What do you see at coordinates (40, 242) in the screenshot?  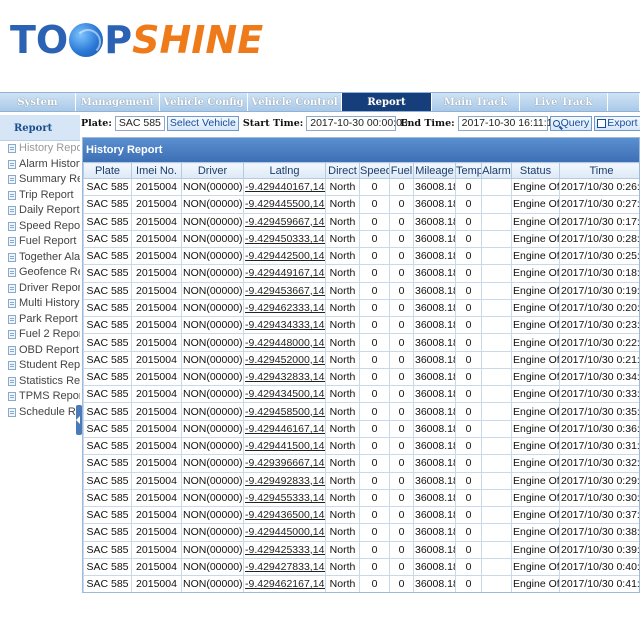 I see `sidebar-item-fuel-report: Fuel Report` at bounding box center [40, 242].